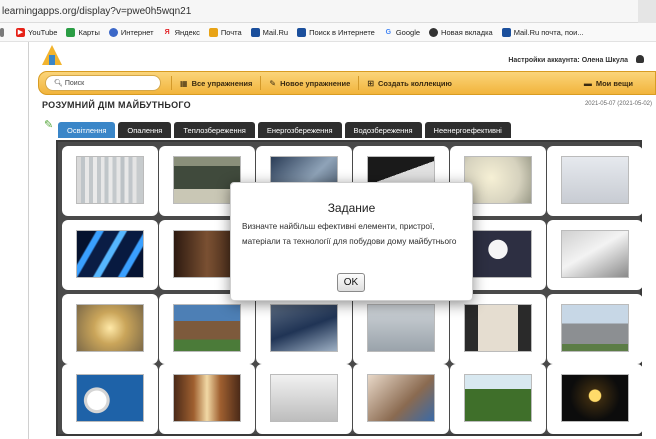 This screenshot has height=439, width=656. I want to click on search-placeholder: Поиск, so click(74, 83).